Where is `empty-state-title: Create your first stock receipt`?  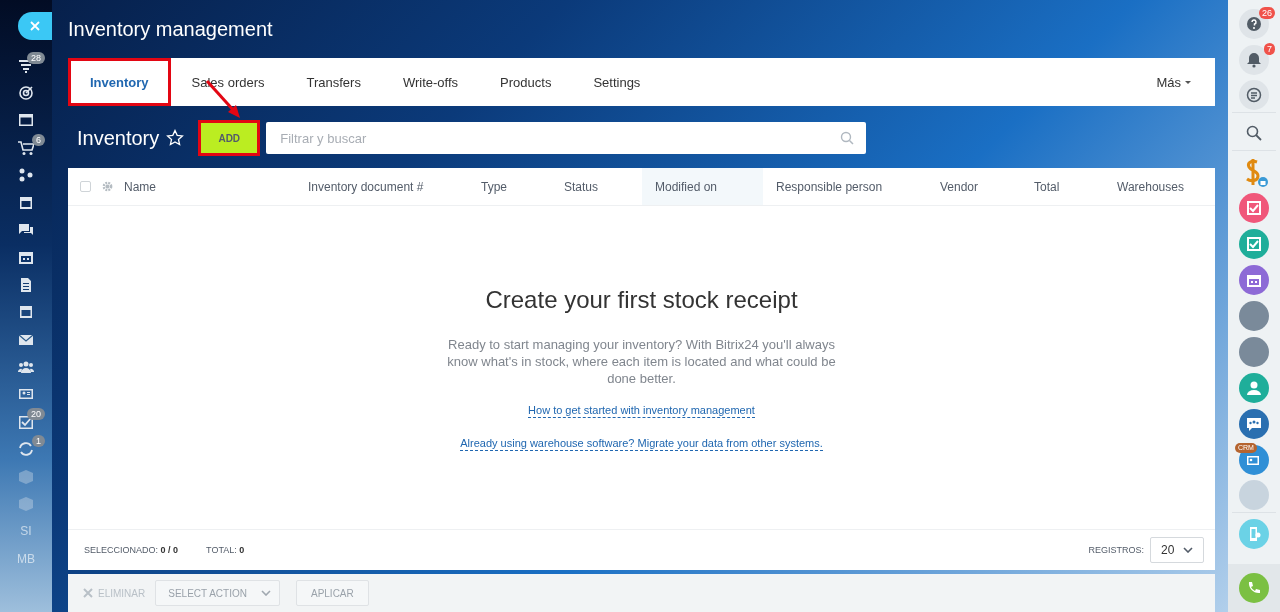
empty-state-title: Create your first stock receipt is located at coordinates (641, 300).